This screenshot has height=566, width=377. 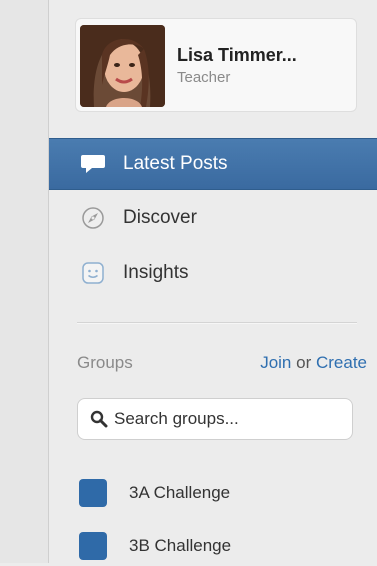 What do you see at coordinates (341, 362) in the screenshot?
I see `create-group-link: Create` at bounding box center [341, 362].